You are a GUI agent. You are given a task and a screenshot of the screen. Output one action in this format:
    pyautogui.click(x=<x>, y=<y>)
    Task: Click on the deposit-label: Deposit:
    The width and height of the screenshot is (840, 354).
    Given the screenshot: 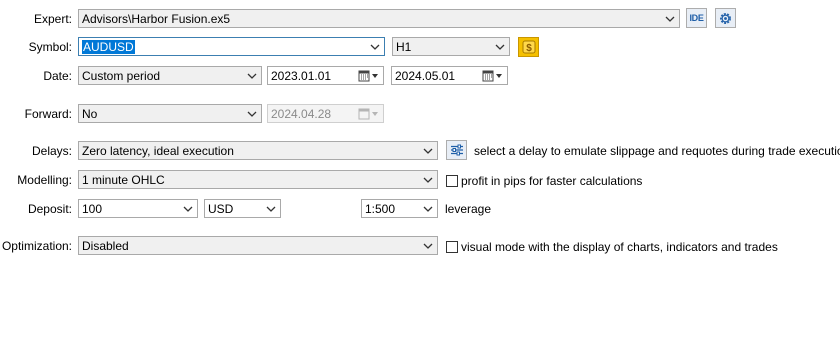 What is the action you would take?
    pyautogui.click(x=49, y=209)
    